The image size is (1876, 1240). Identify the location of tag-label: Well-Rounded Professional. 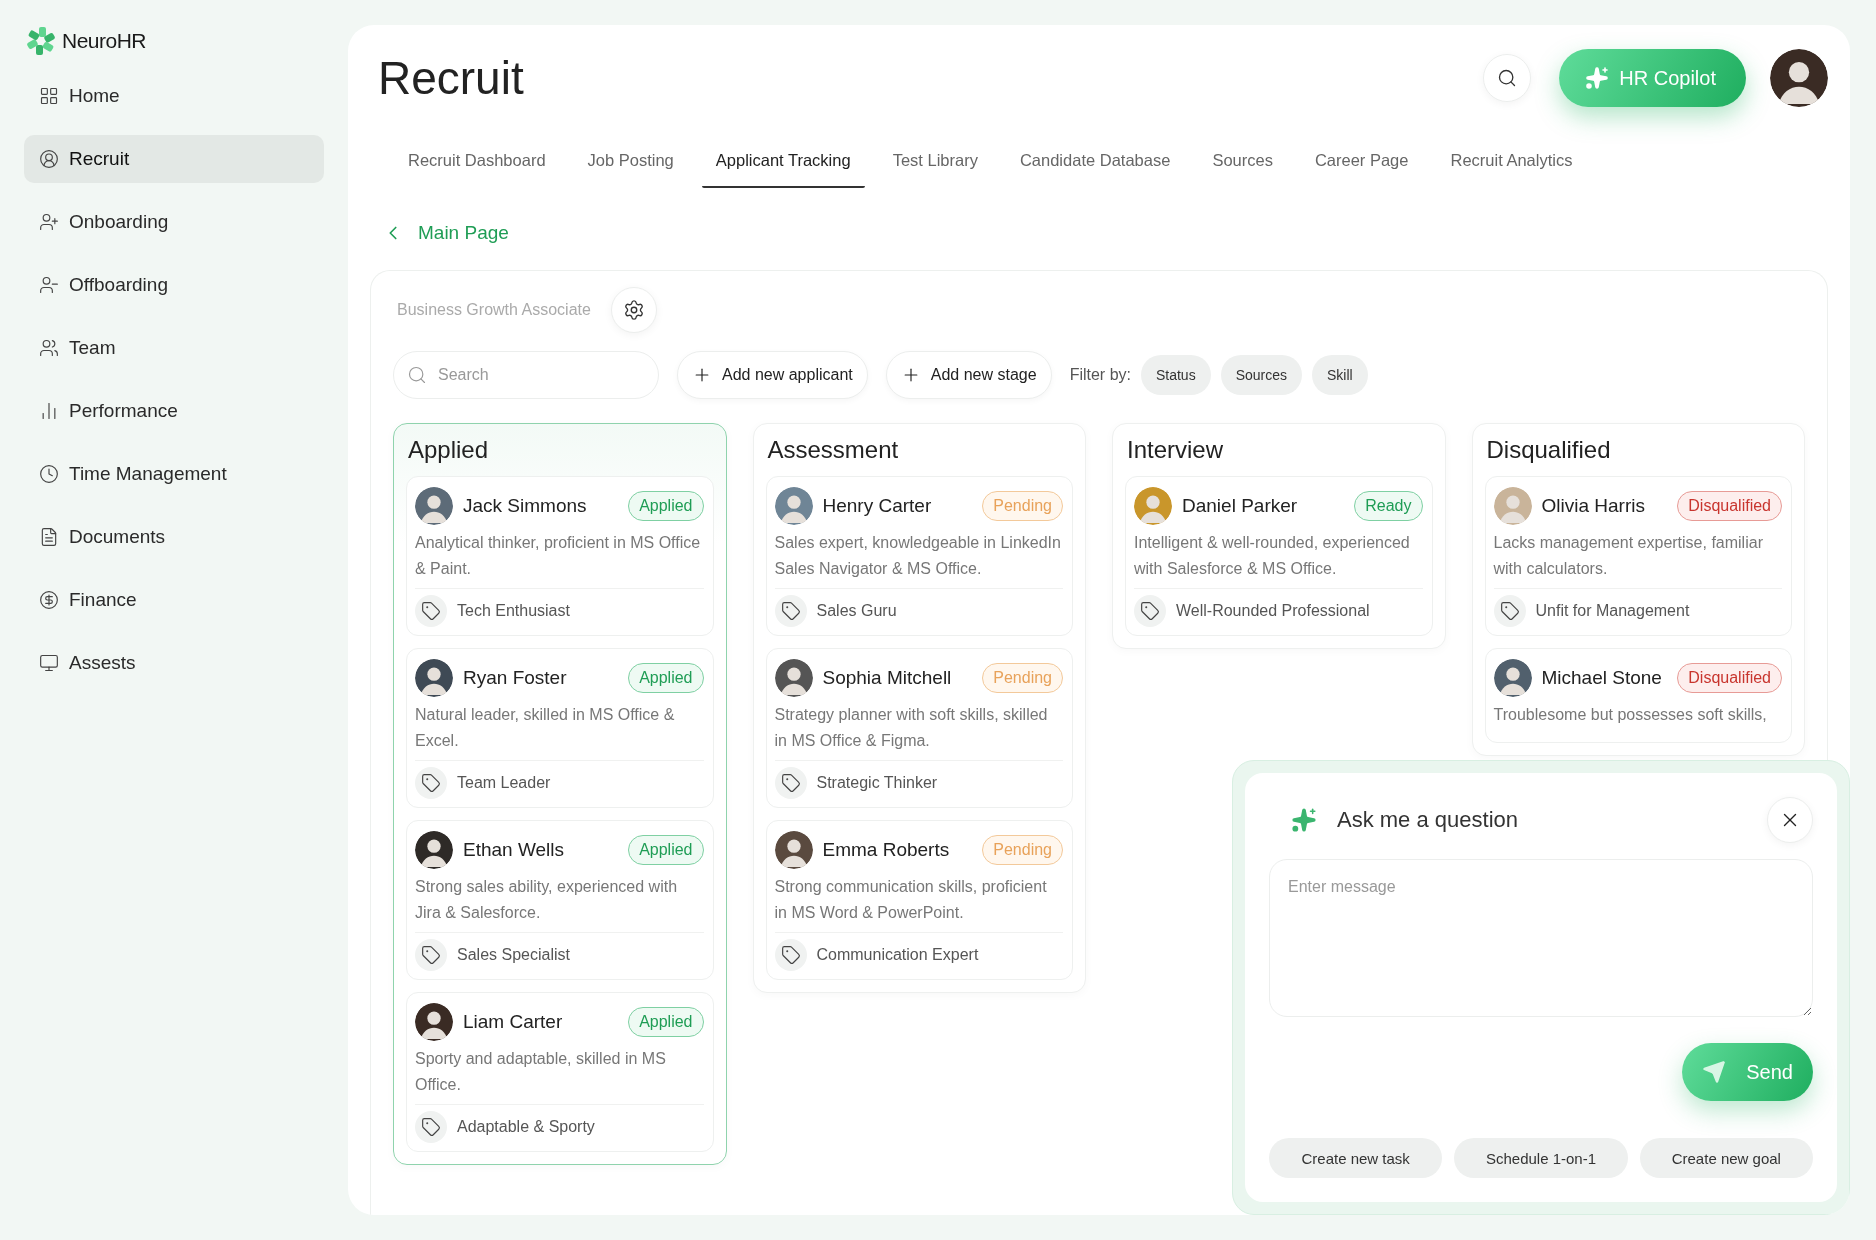
(1273, 611).